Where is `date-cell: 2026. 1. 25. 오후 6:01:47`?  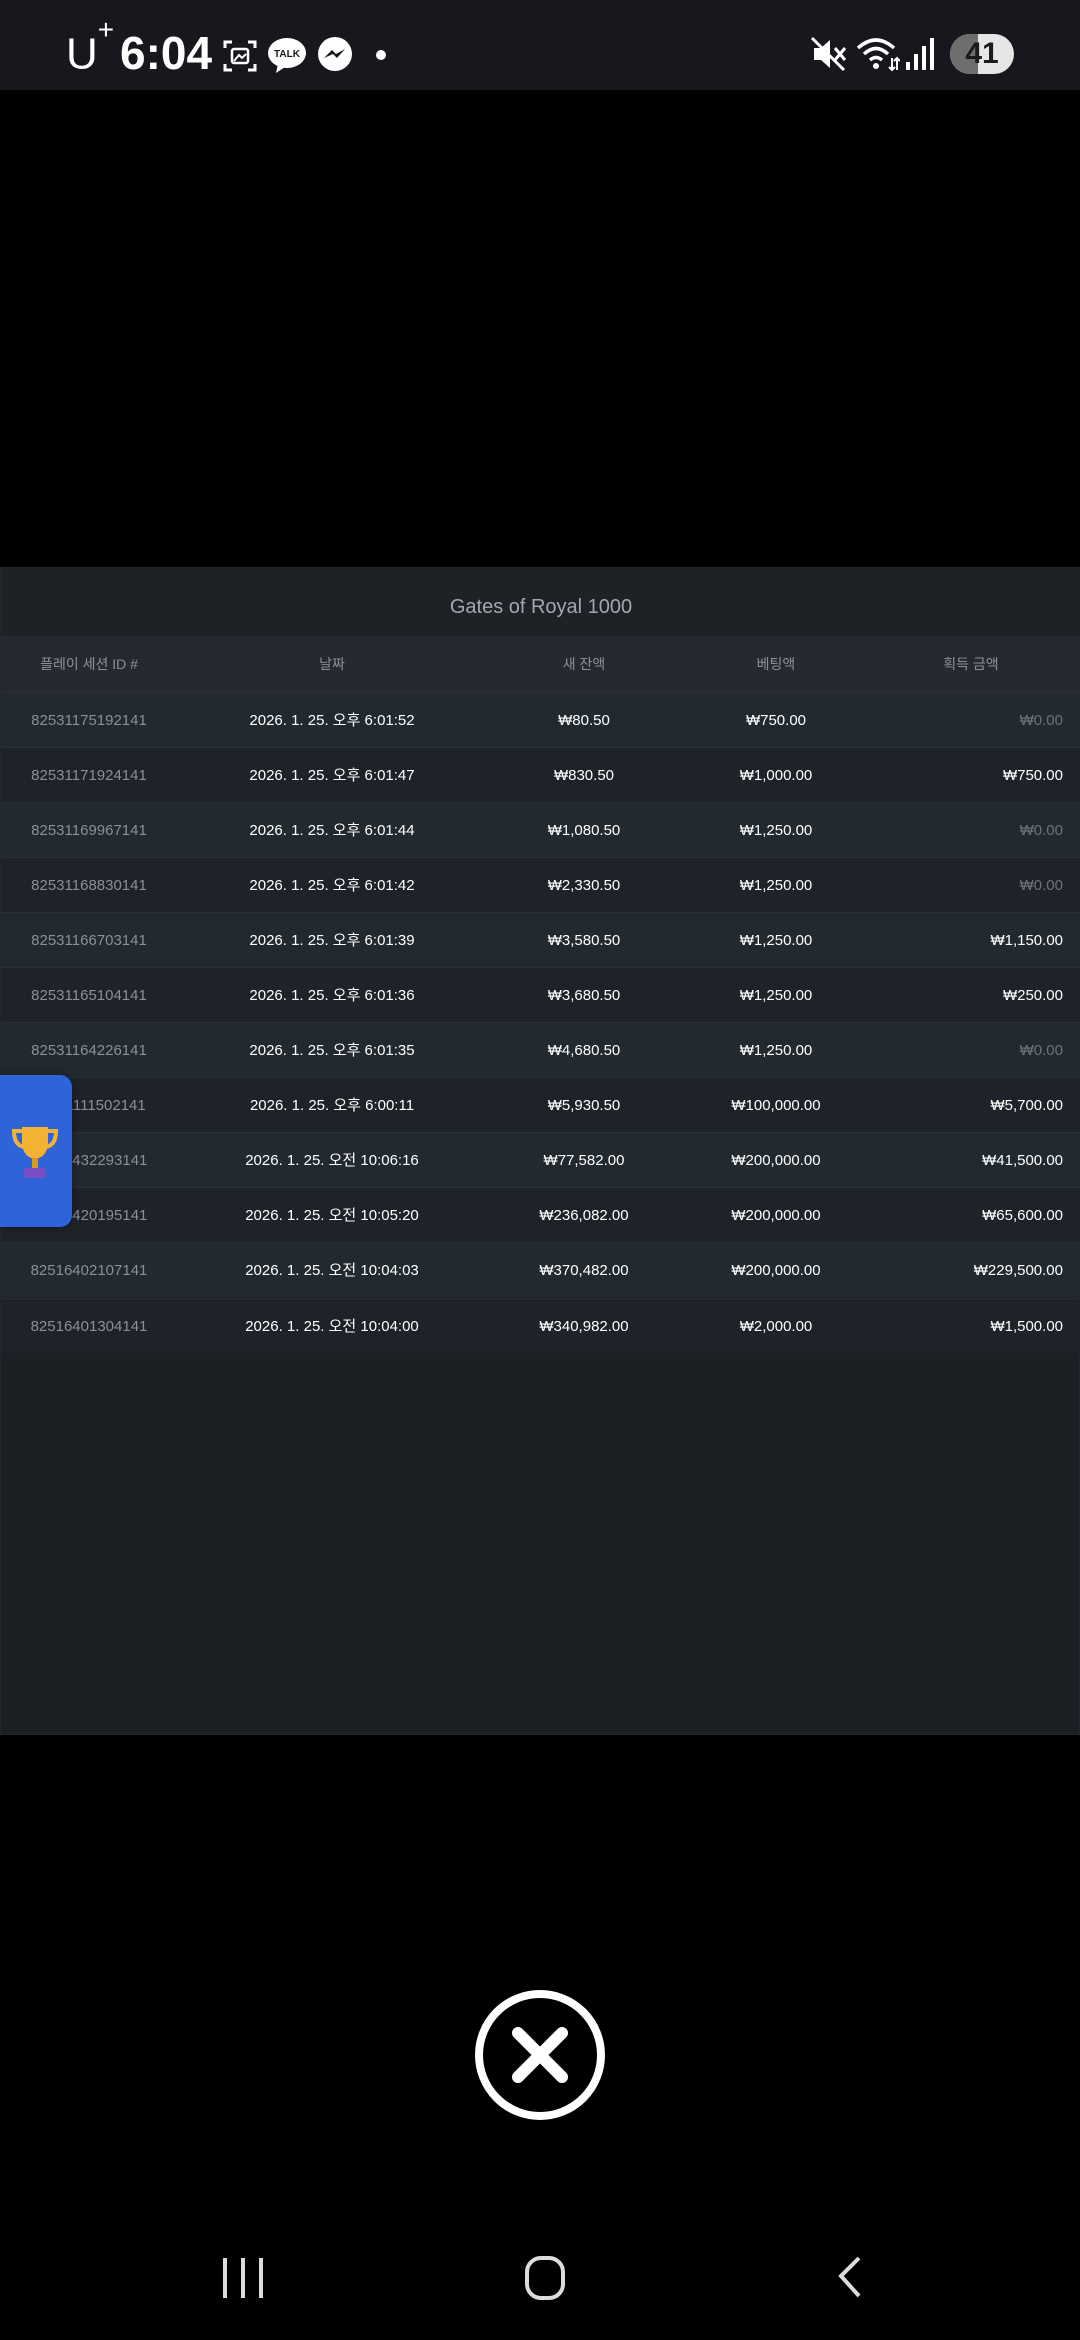
date-cell: 2026. 1. 25. 오후 6:01:47 is located at coordinates (332, 775).